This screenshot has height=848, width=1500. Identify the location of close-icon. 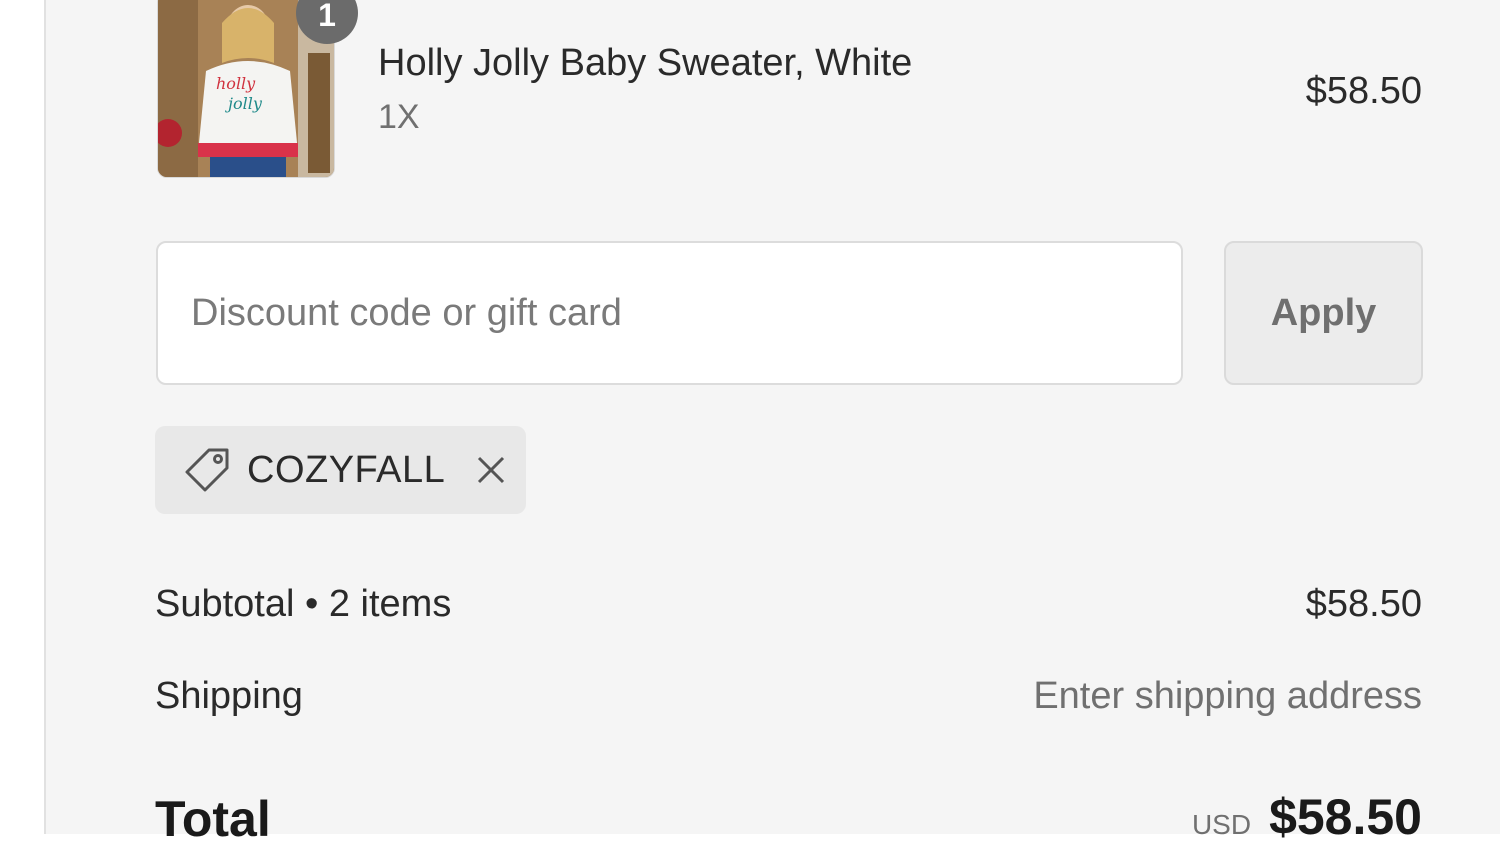
(491, 470).